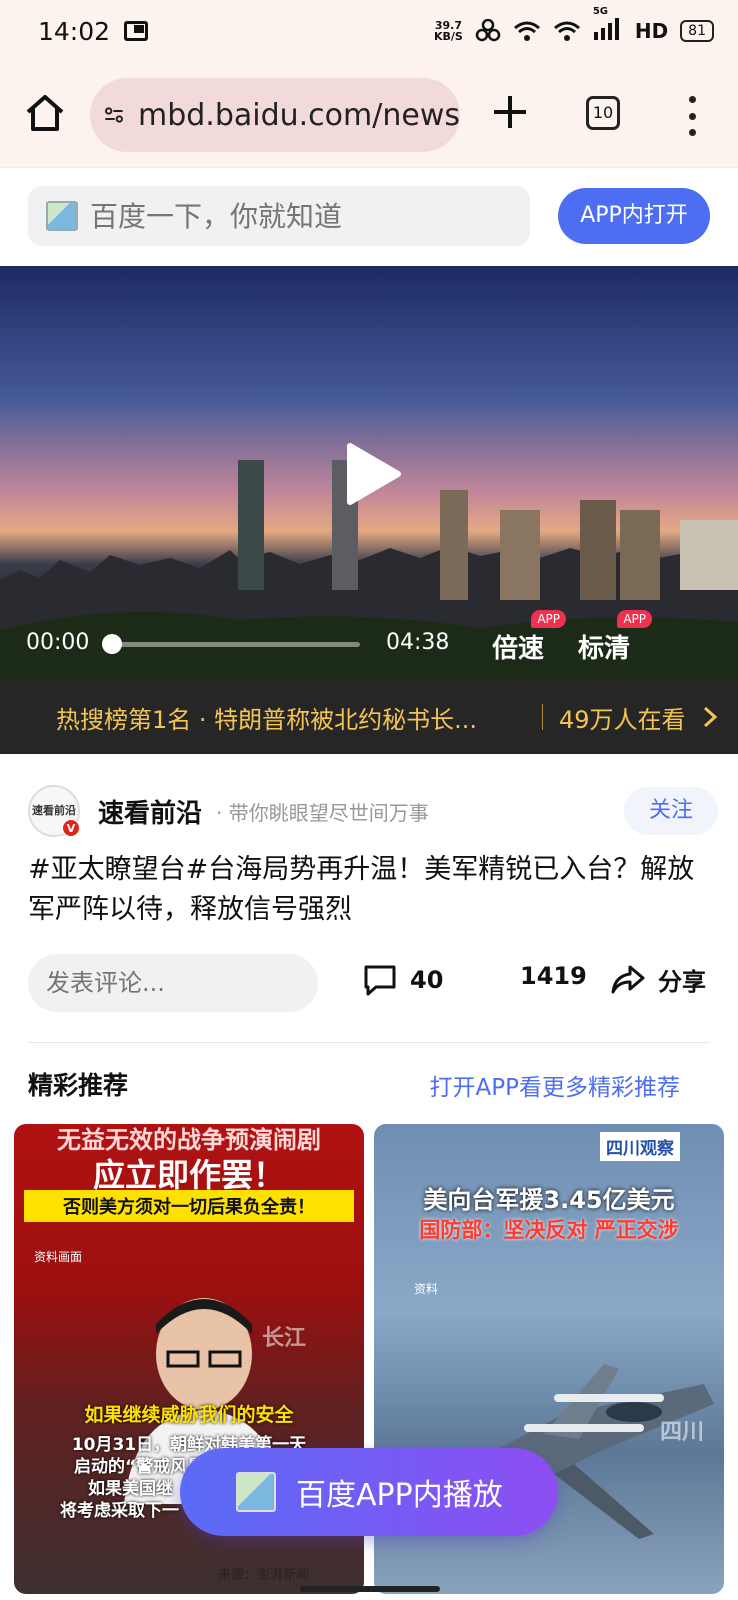 This screenshot has width=738, height=1600. I want to click on comment-count: 40, so click(427, 980).